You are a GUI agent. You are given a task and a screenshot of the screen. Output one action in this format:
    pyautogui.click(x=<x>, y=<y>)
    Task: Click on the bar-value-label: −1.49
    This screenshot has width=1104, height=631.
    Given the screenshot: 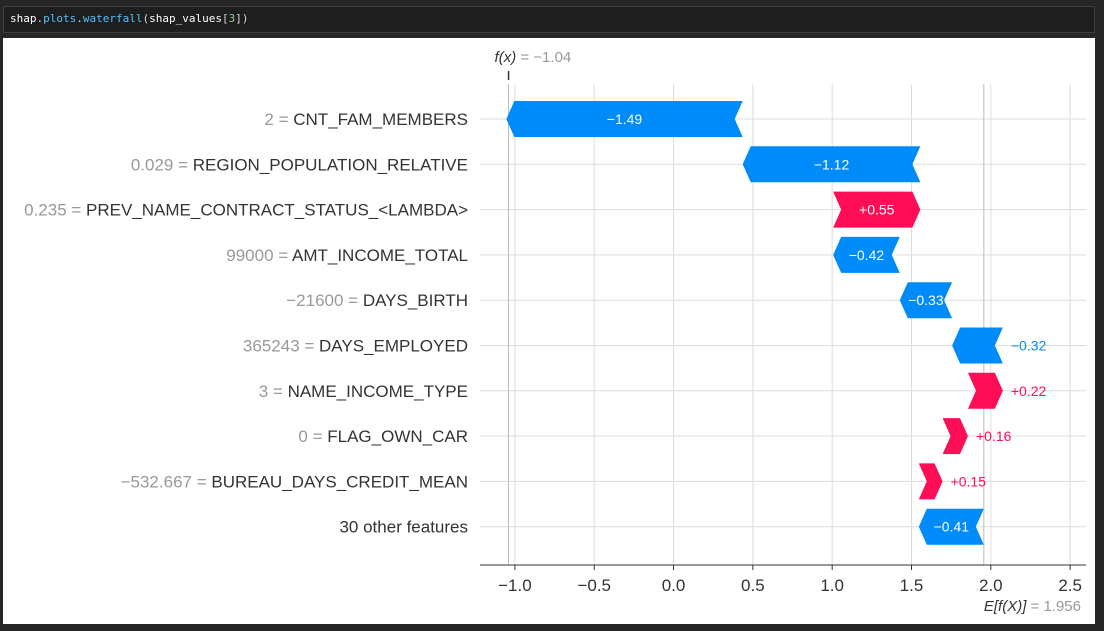 What is the action you would take?
    pyautogui.click(x=625, y=119)
    